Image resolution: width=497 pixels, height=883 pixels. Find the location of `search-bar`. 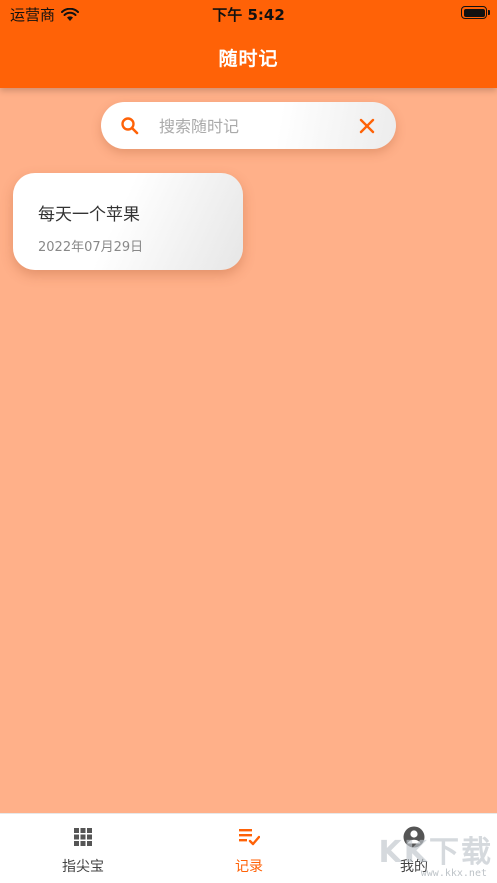

search-bar is located at coordinates (248, 125).